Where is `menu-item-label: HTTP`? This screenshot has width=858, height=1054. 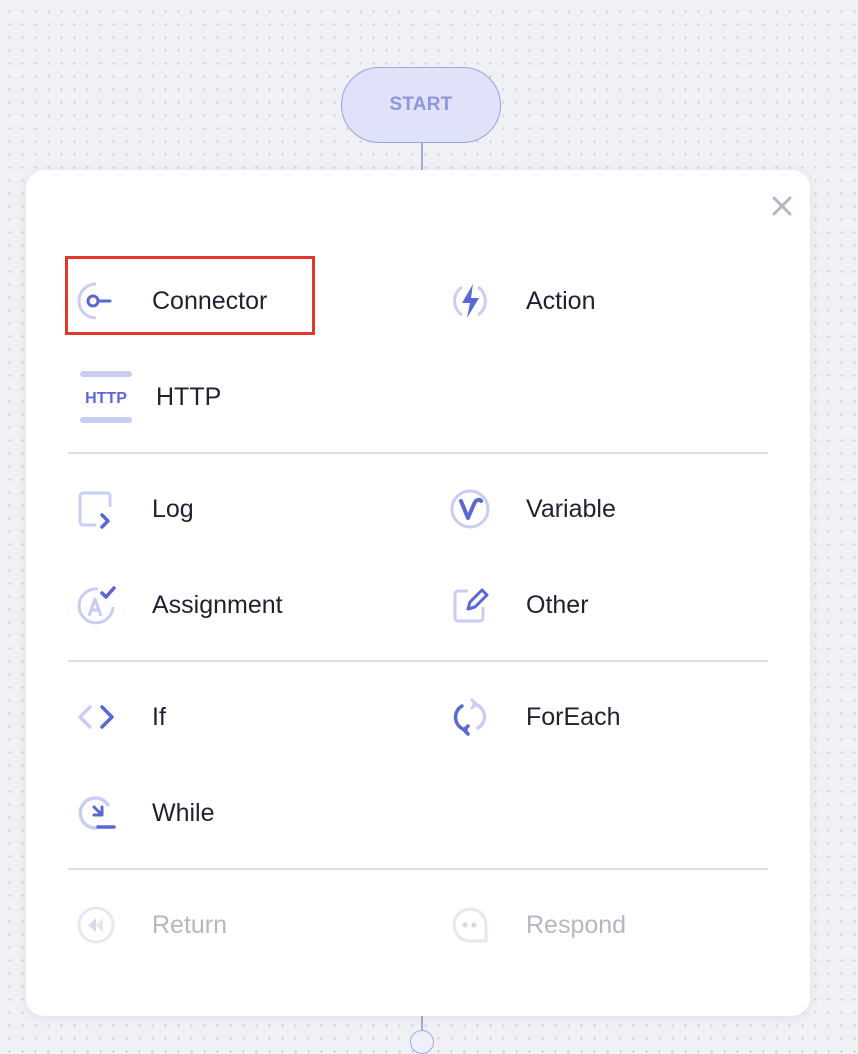 menu-item-label: HTTP is located at coordinates (189, 396).